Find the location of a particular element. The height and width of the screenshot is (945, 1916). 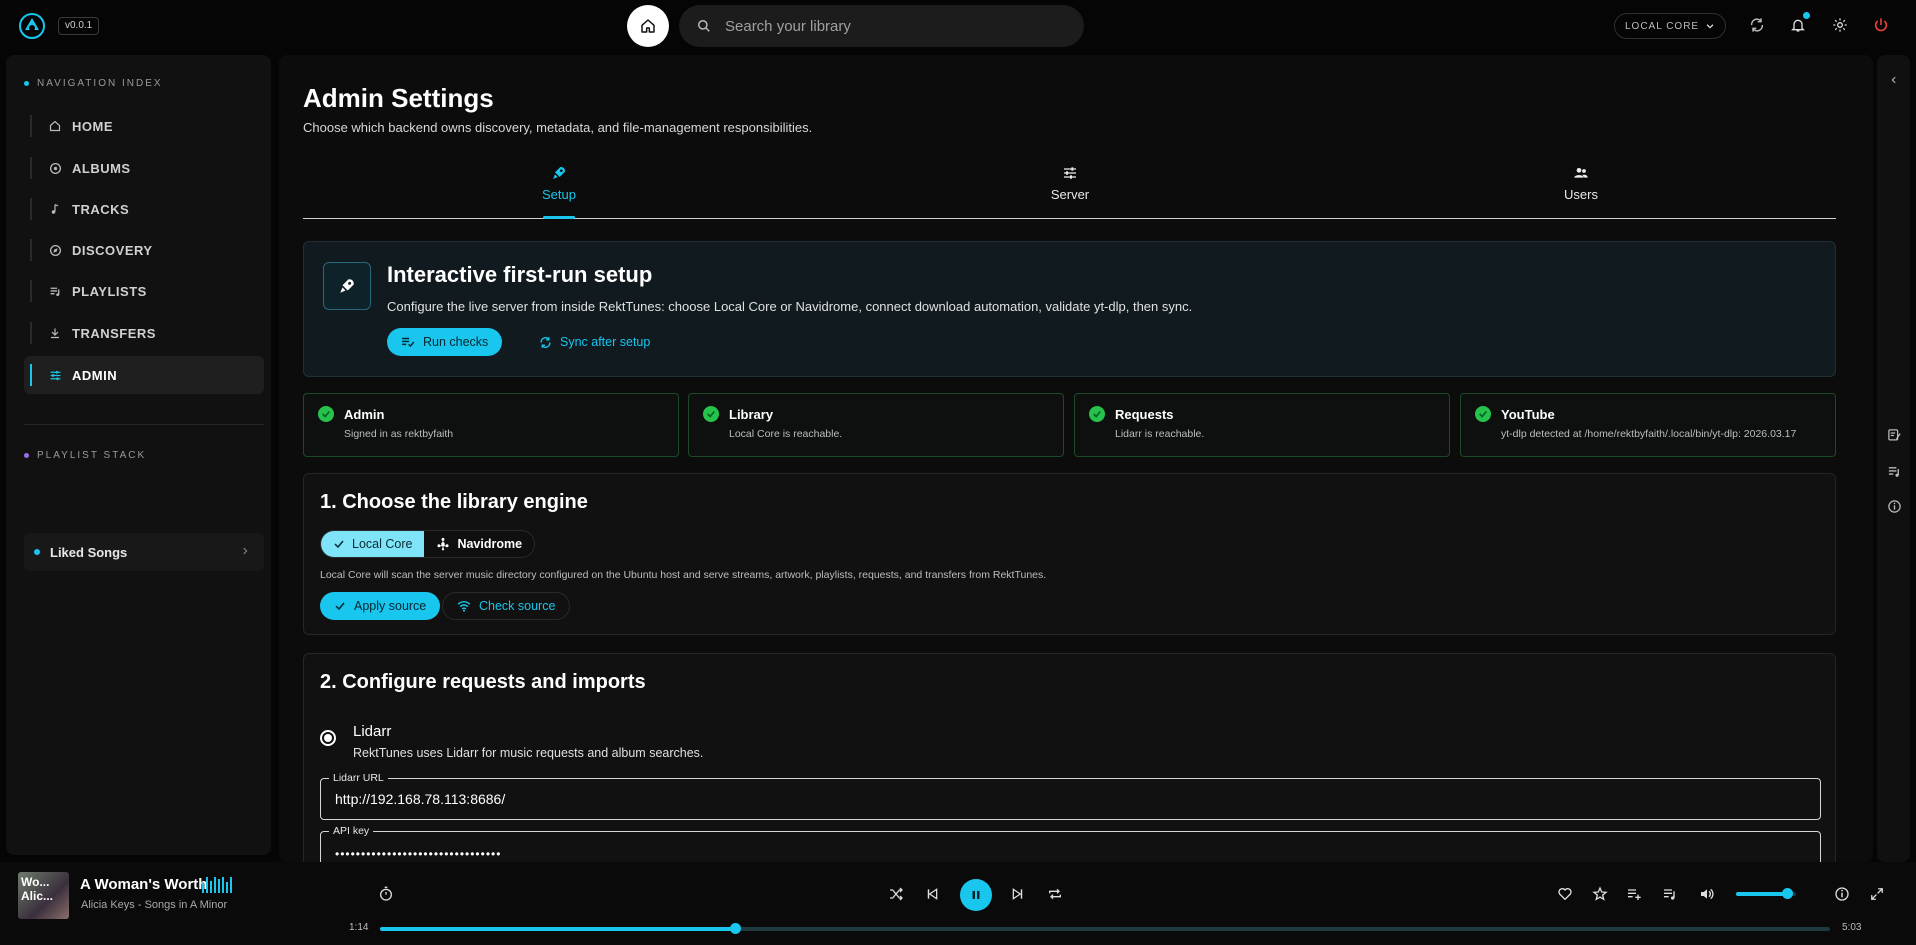

volume-icon is located at coordinates (1707, 894).